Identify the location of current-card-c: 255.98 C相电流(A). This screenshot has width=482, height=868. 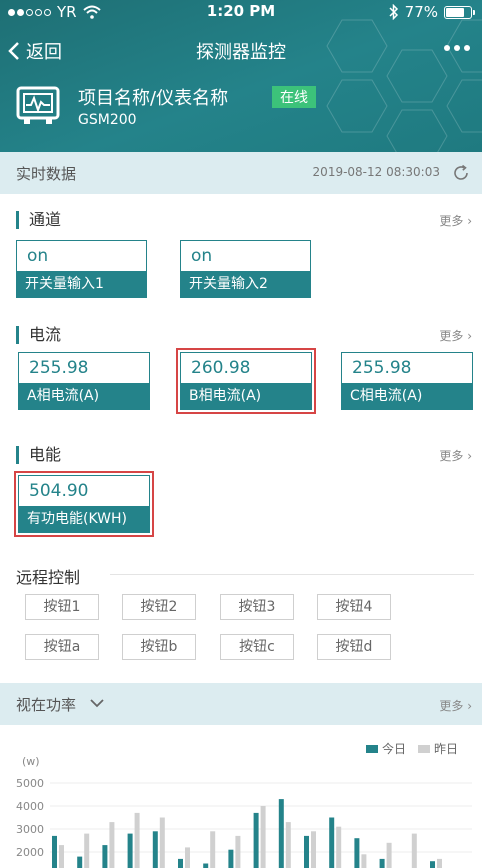
(407, 381).